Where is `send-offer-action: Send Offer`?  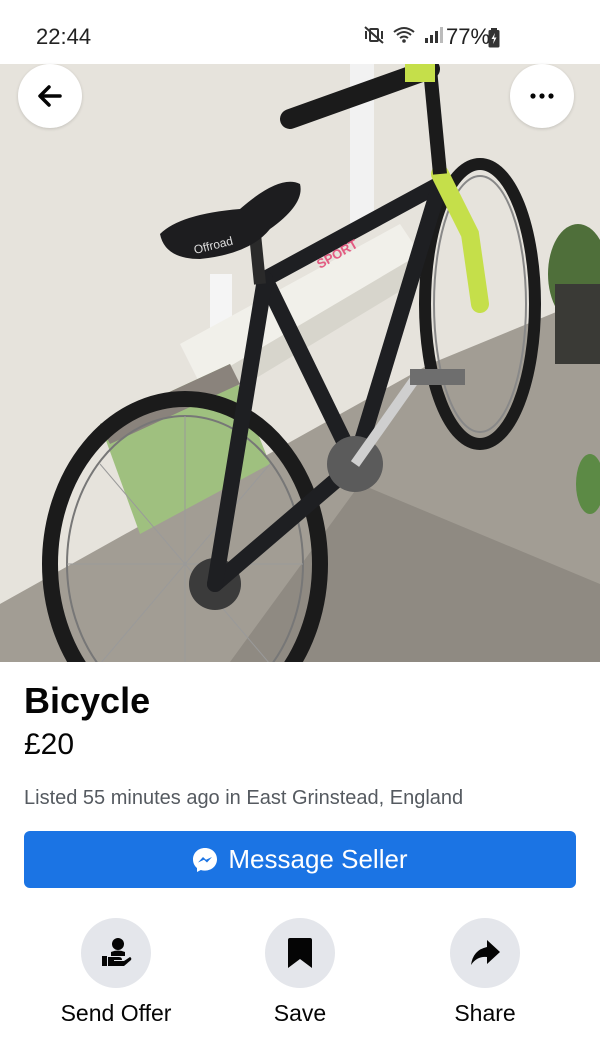
send-offer-action: Send Offer is located at coordinates (116, 972).